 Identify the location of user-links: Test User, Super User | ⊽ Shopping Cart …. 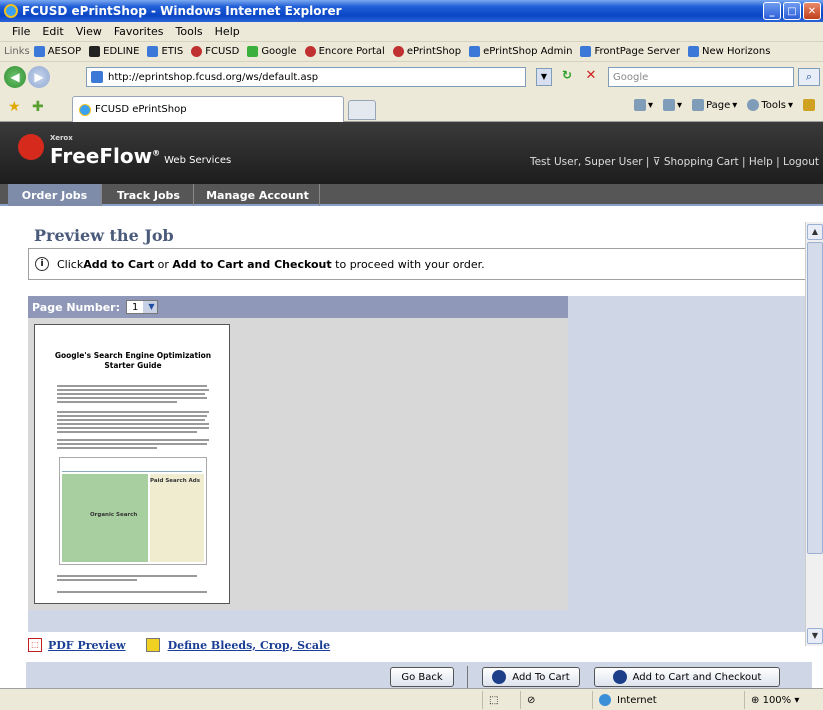
(674, 162).